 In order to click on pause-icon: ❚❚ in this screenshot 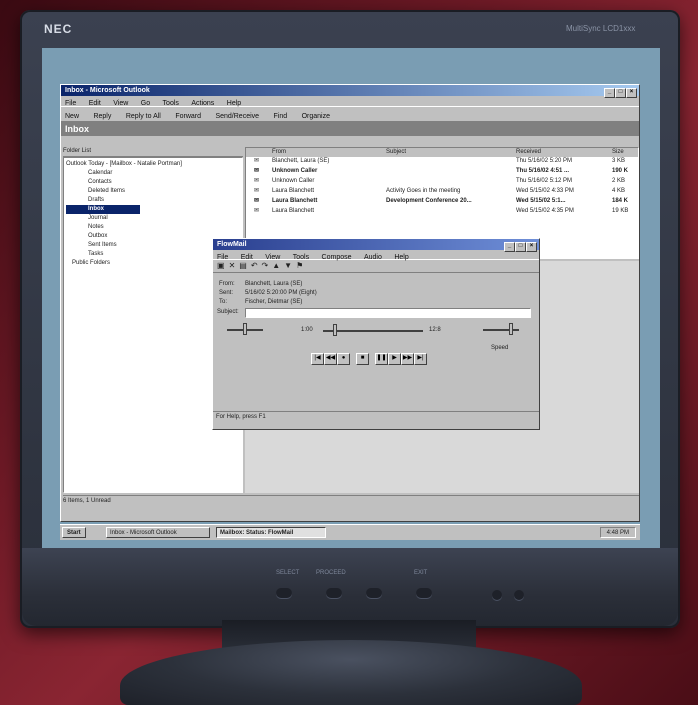, I will do `click(381, 359)`.